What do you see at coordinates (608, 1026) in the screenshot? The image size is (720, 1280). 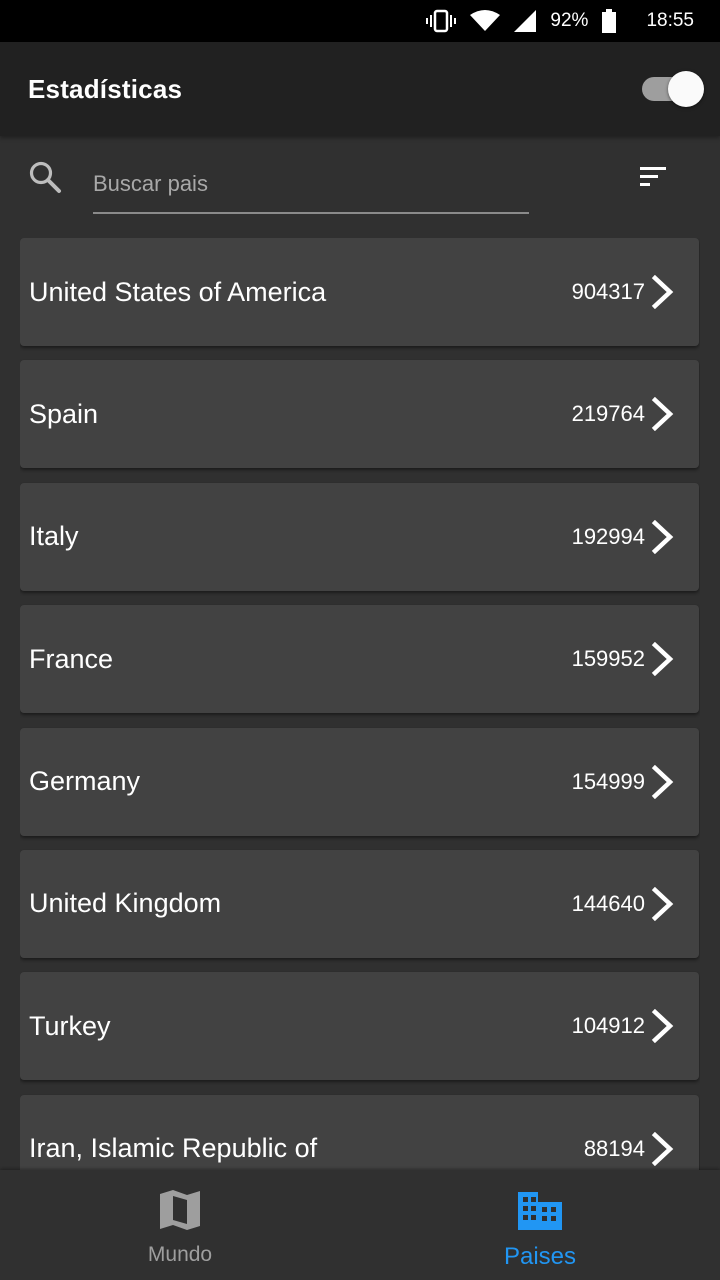 I see `case-count: 104912` at bounding box center [608, 1026].